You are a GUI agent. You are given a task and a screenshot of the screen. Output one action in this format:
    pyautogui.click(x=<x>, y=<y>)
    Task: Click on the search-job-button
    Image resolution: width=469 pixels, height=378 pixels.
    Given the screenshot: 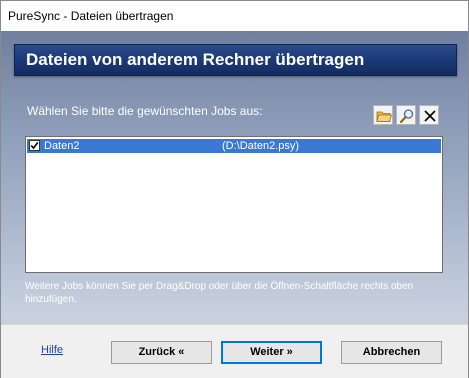 What is the action you would take?
    pyautogui.click(x=406, y=115)
    